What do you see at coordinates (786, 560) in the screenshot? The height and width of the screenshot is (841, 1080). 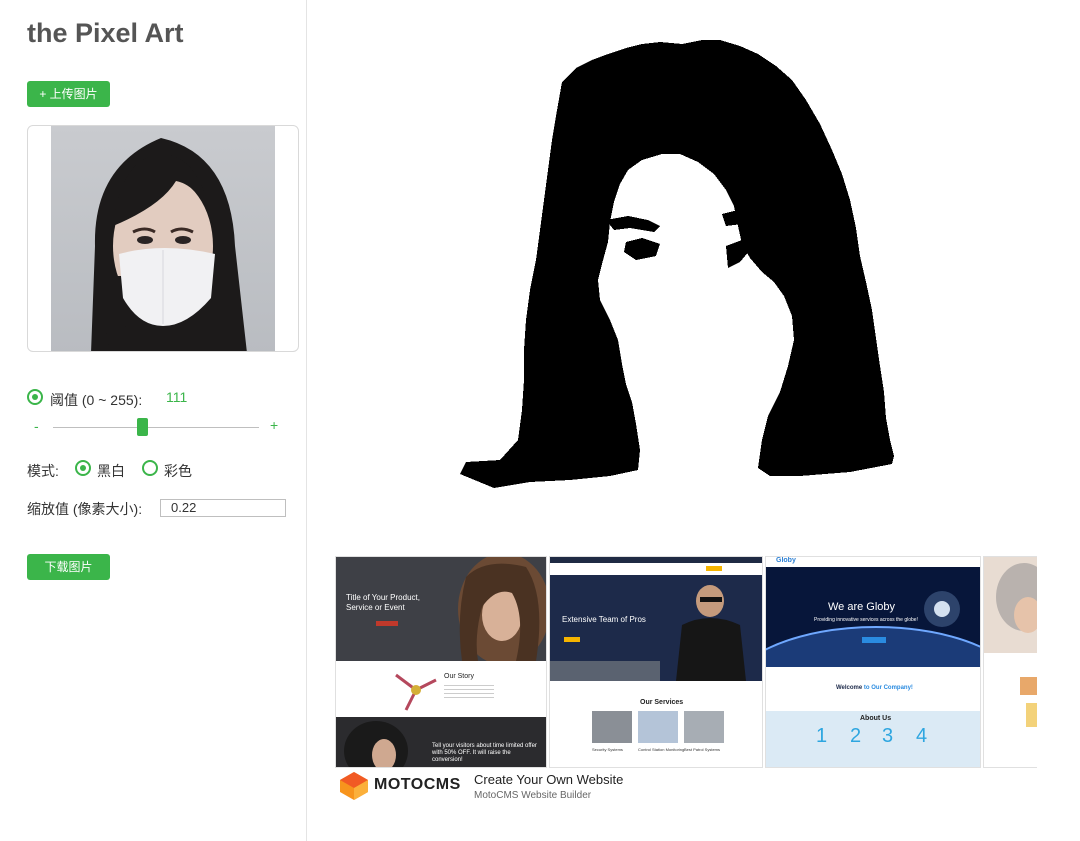 I see `tile3-brand: Globy` at bounding box center [786, 560].